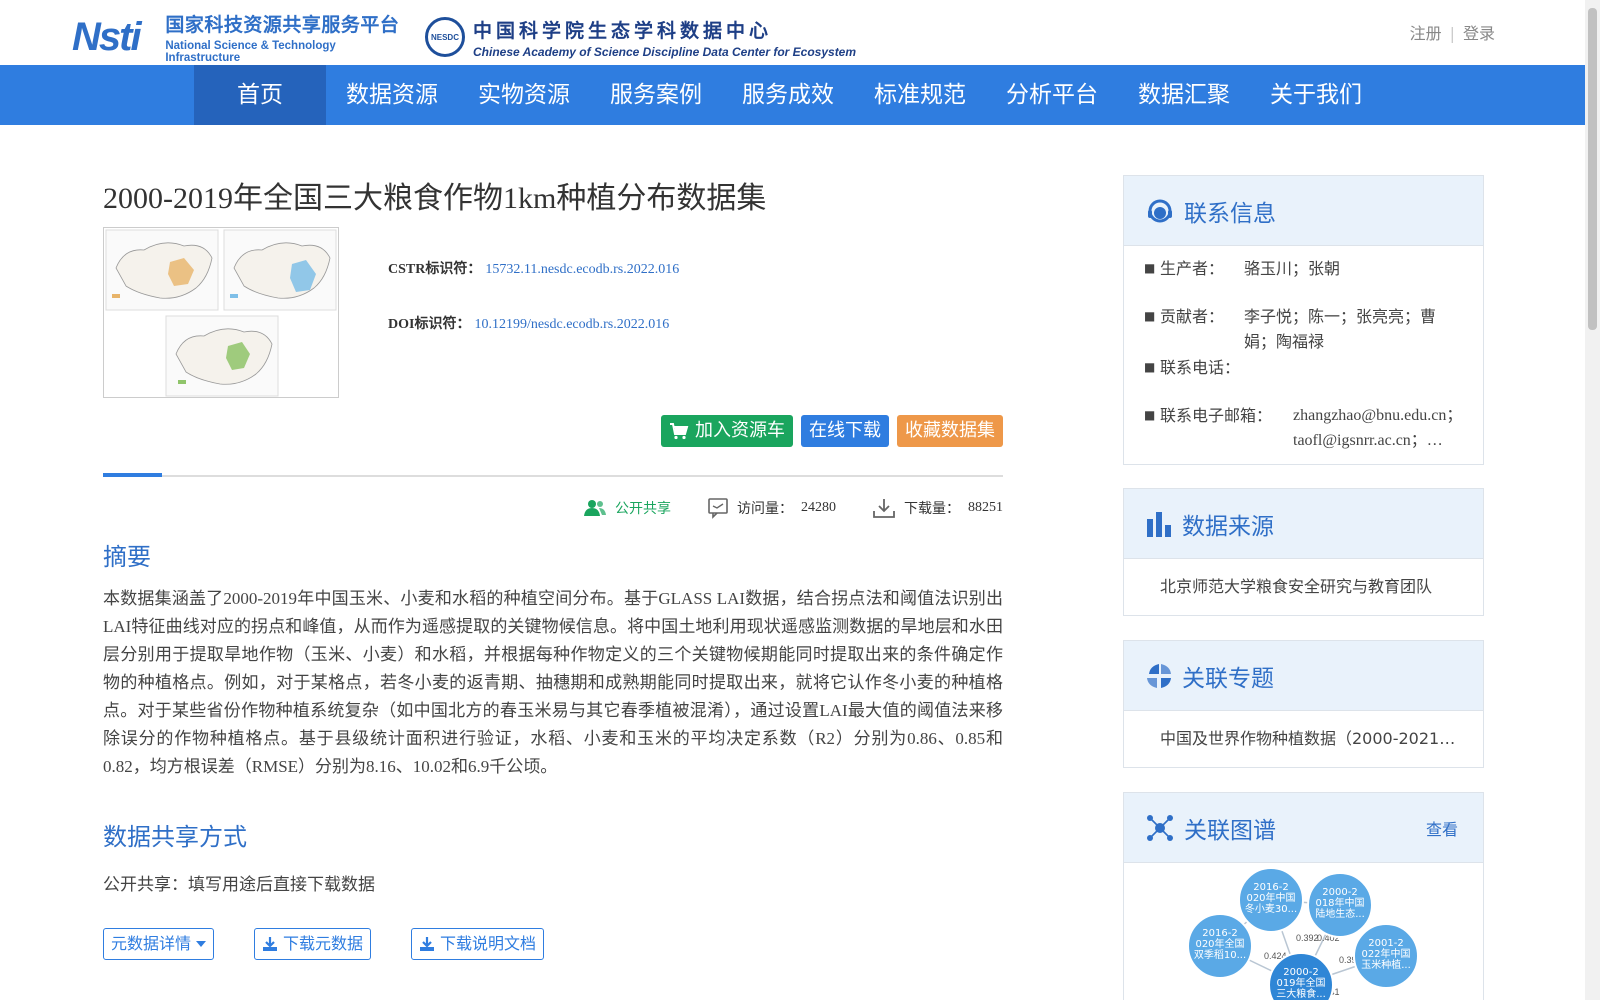 The height and width of the screenshot is (1000, 1600). What do you see at coordinates (1303, 676) in the screenshot?
I see `related-topic-header: 关联专题` at bounding box center [1303, 676].